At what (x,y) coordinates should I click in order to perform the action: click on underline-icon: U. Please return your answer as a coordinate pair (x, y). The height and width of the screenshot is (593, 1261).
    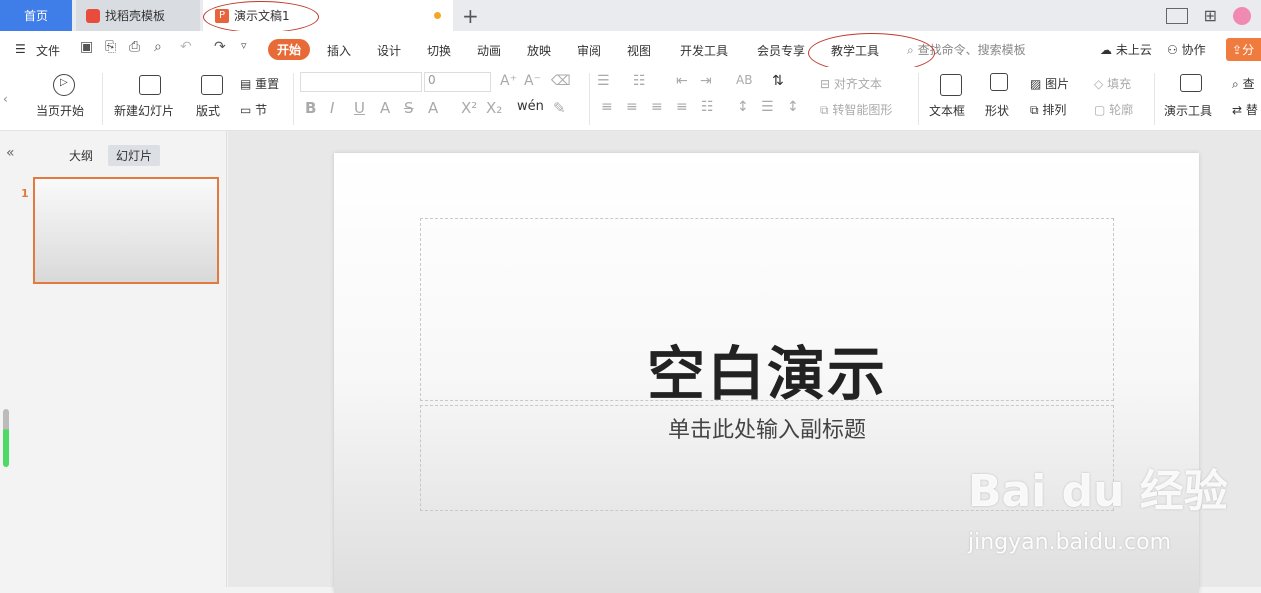
    Looking at the image, I should click on (359, 108).